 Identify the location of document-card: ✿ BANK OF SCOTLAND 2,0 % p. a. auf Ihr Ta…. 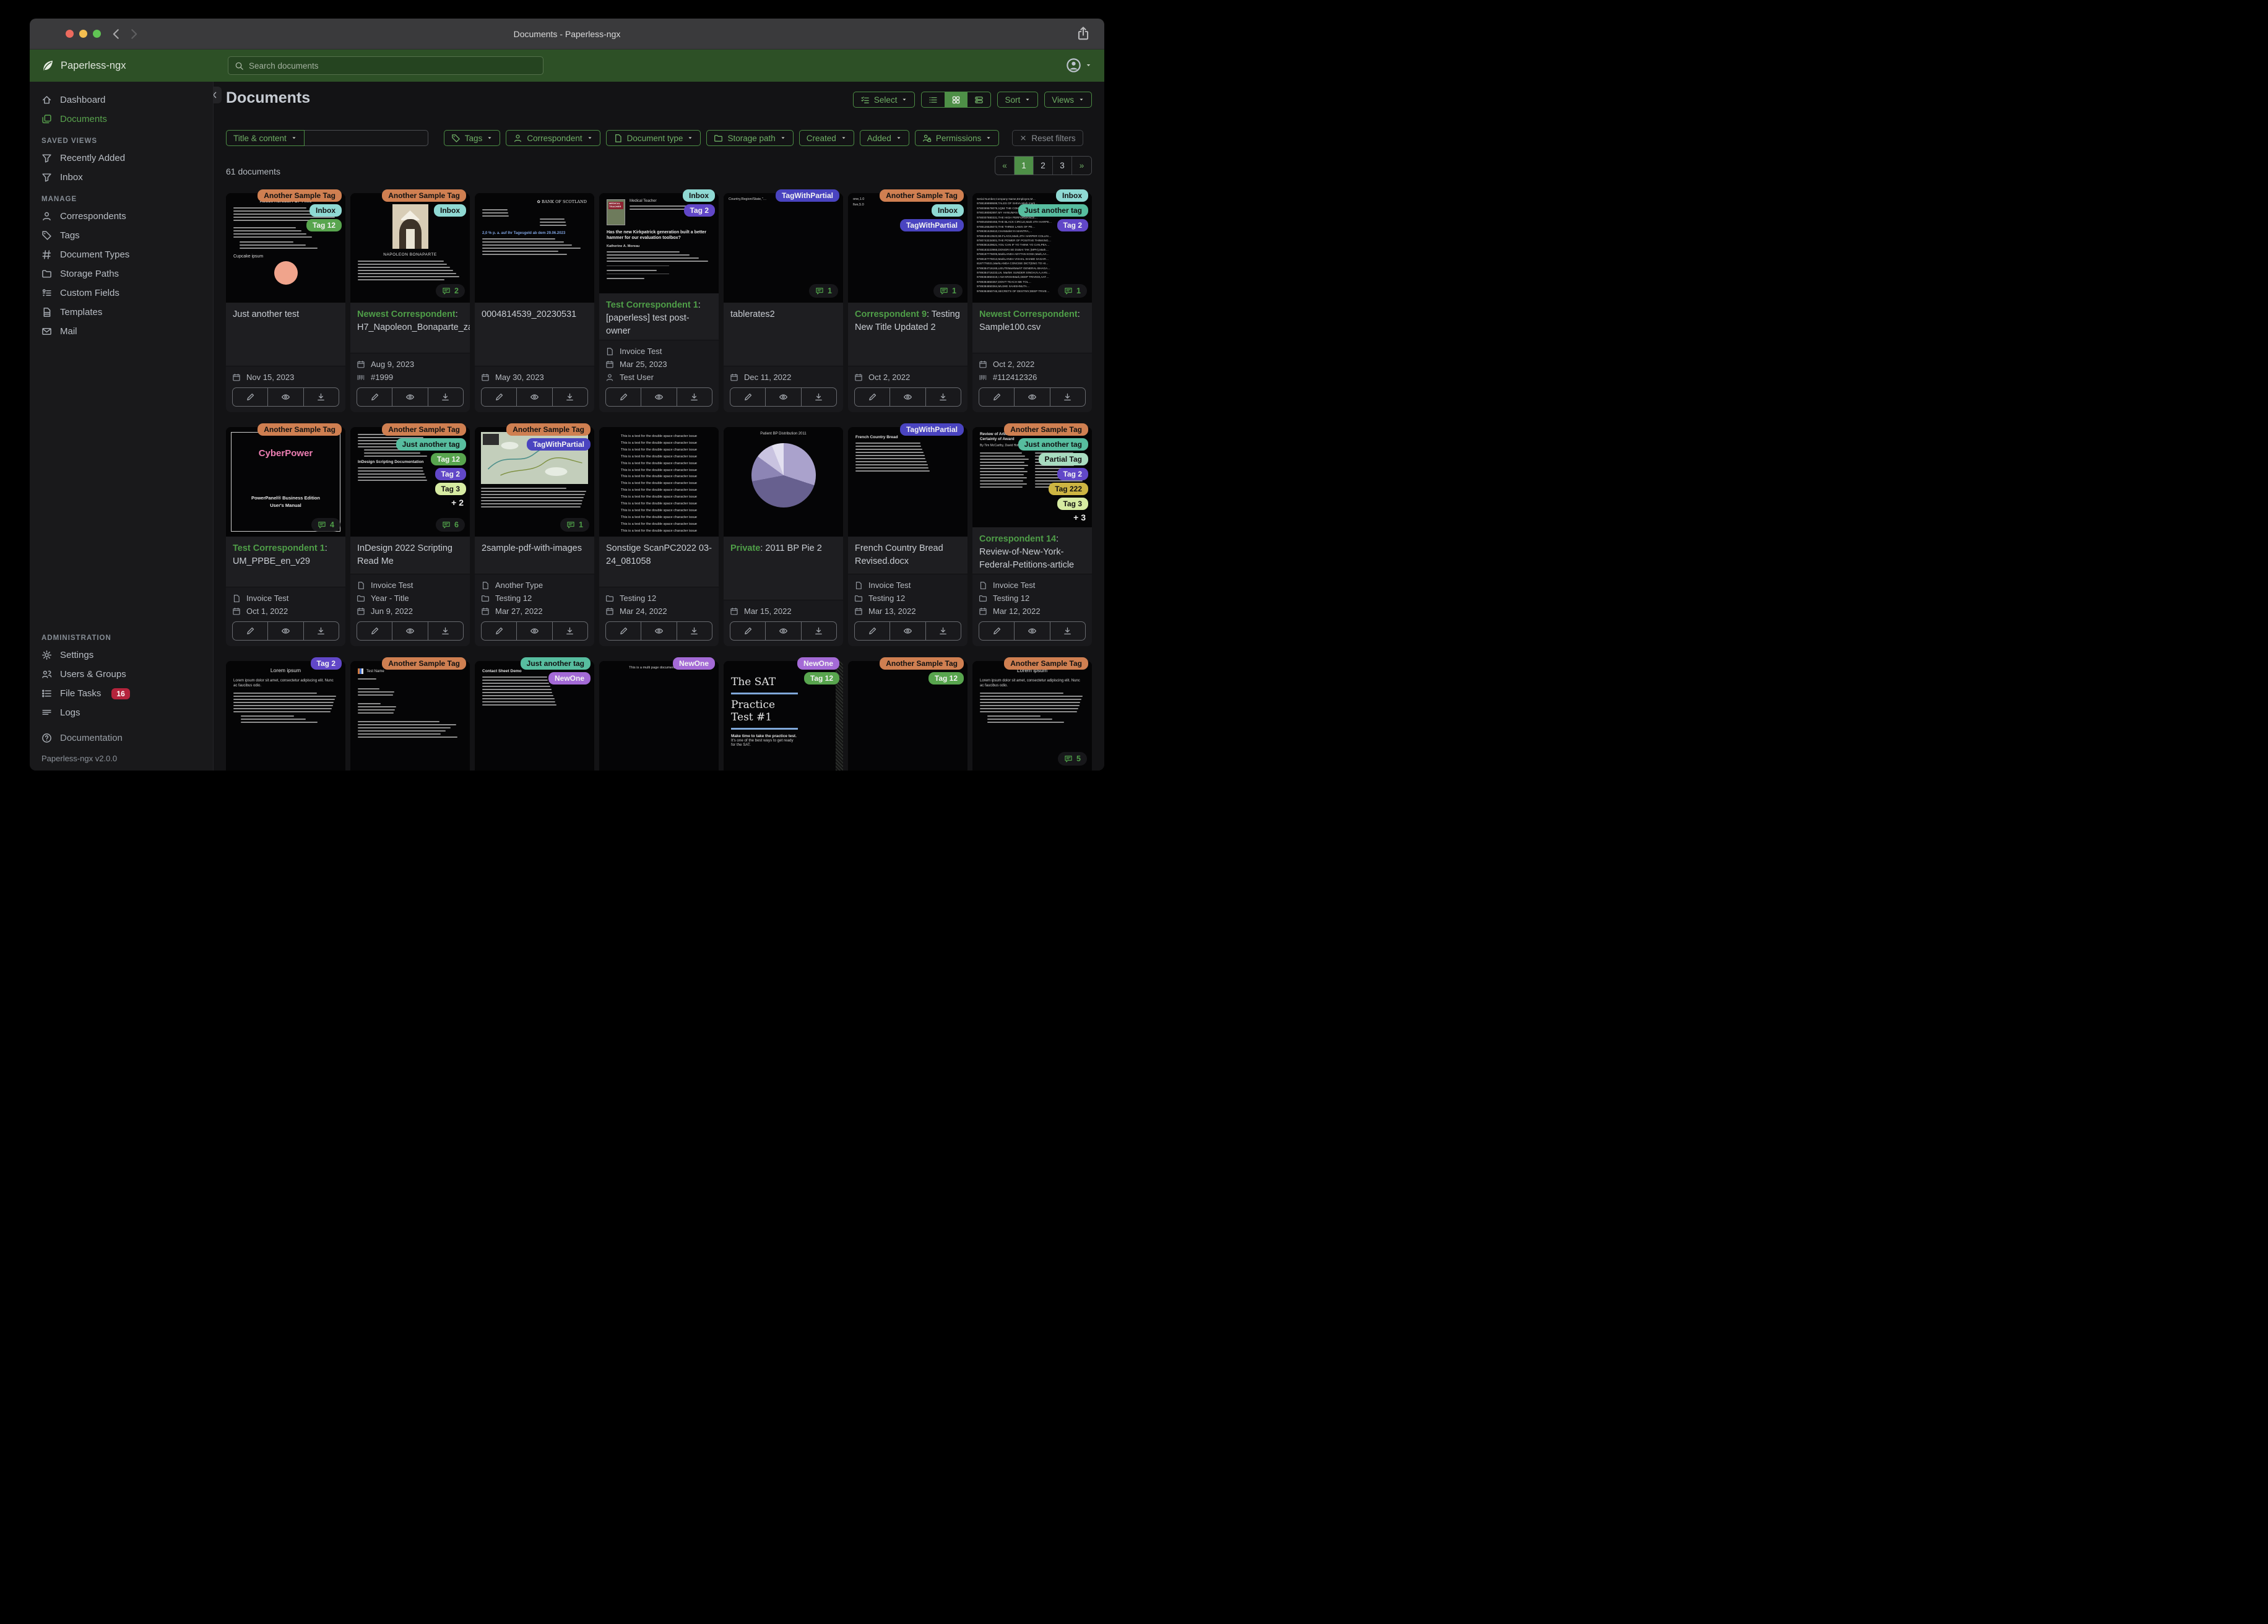
(534, 302).